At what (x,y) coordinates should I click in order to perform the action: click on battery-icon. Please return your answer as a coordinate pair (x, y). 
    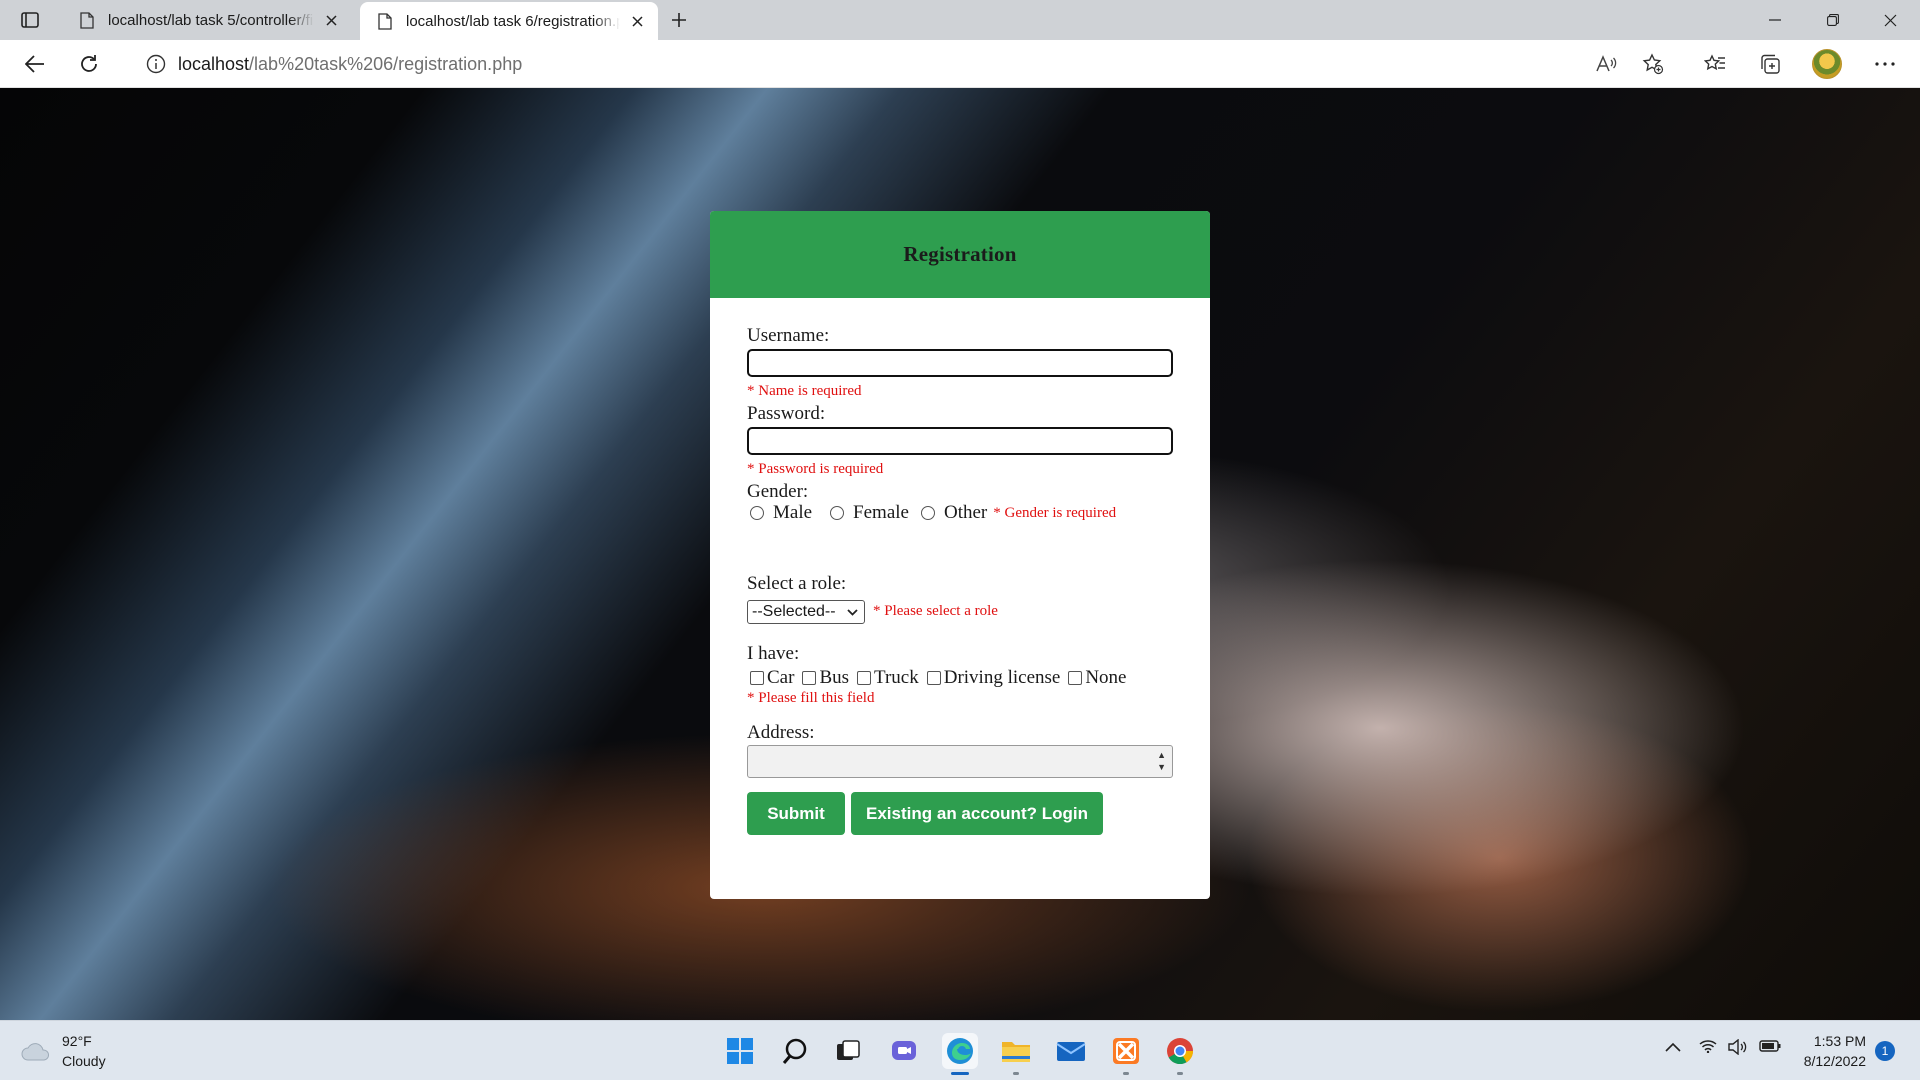
    Looking at the image, I should click on (1770, 1046).